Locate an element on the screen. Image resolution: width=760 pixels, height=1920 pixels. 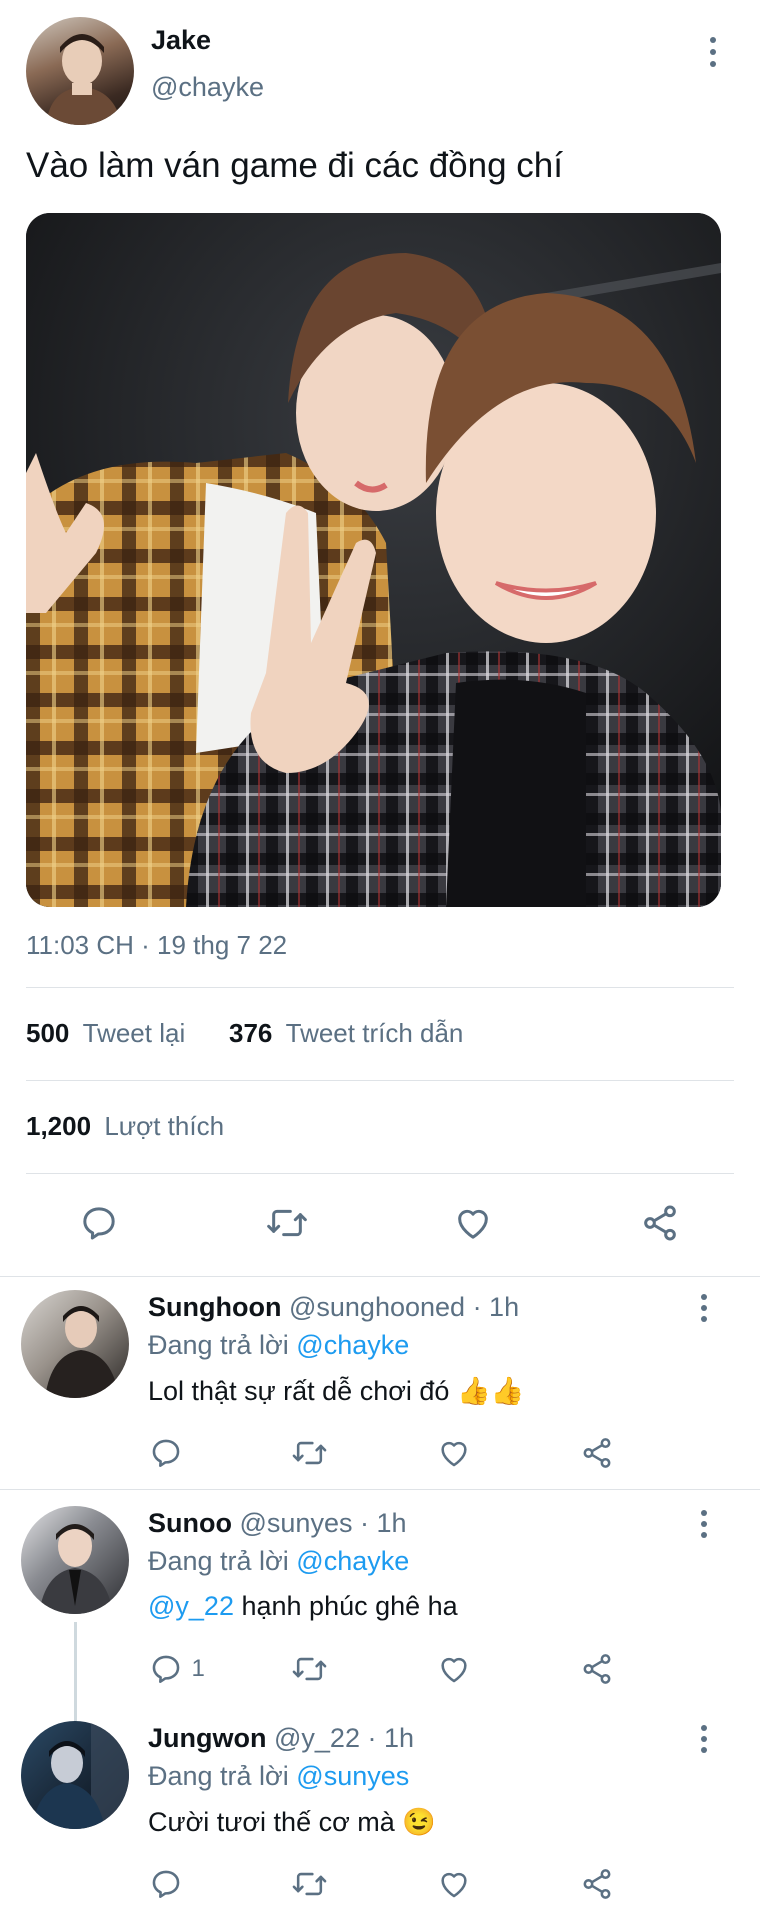
reply-author-handle: @sunyes is located at coordinates (296, 1523).